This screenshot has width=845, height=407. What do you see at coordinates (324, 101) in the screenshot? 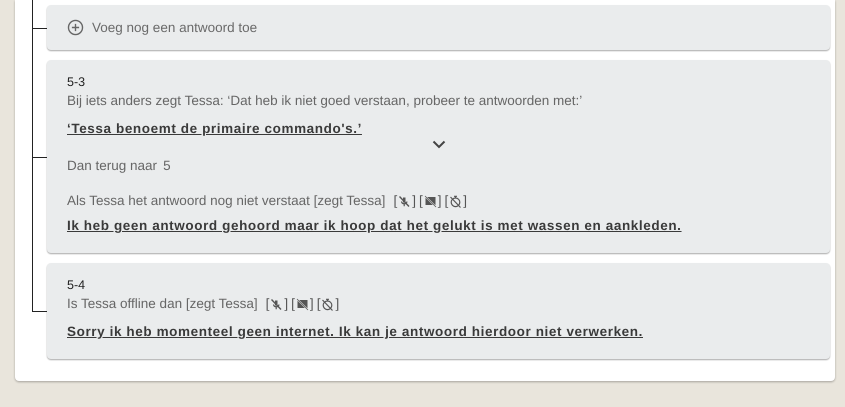
I see `condition-text: Bij iets anders zegt Tessa: ‘Dat heb ik niet goed verstaan, probeer te antwoorden met:’` at bounding box center [324, 101].